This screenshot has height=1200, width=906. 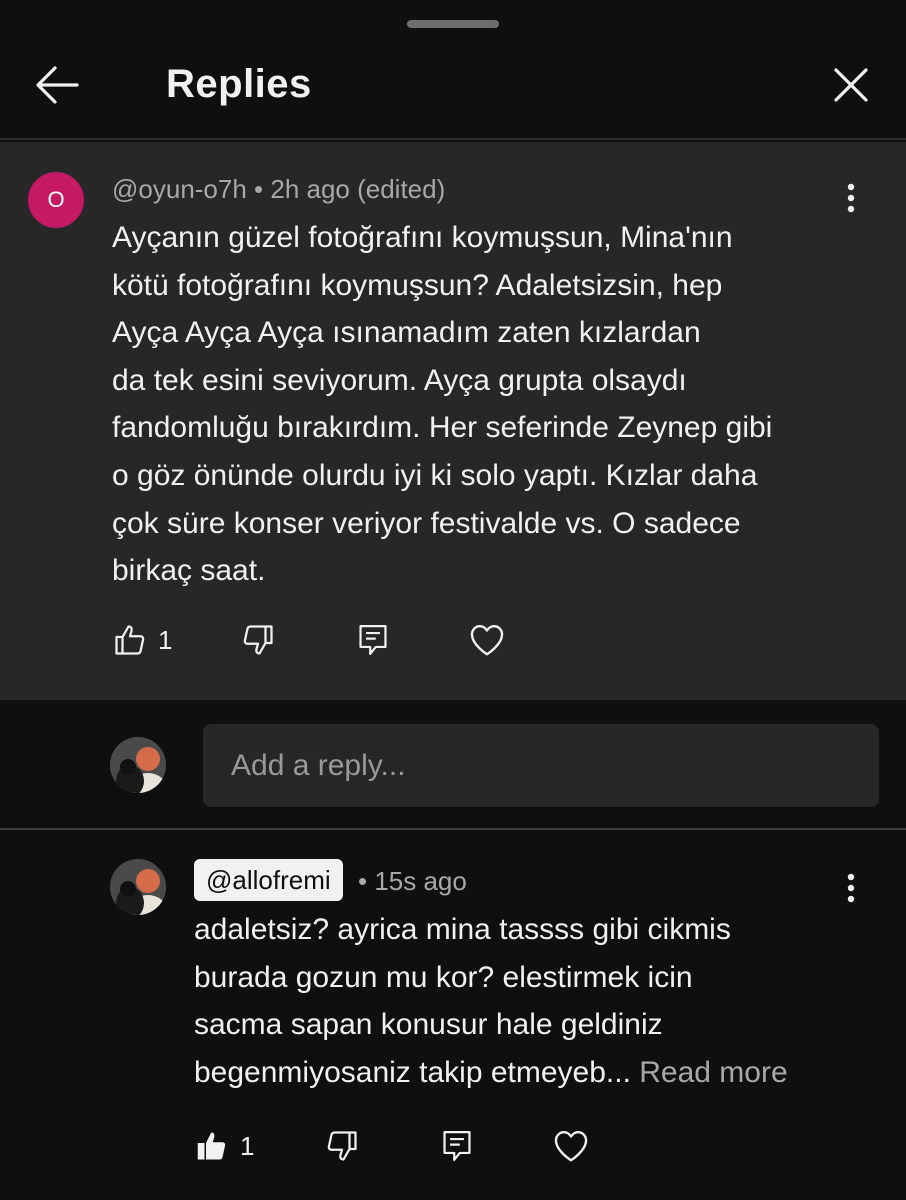 What do you see at coordinates (412, 881) in the screenshot?
I see `reply-timestamp: • 15s ago` at bounding box center [412, 881].